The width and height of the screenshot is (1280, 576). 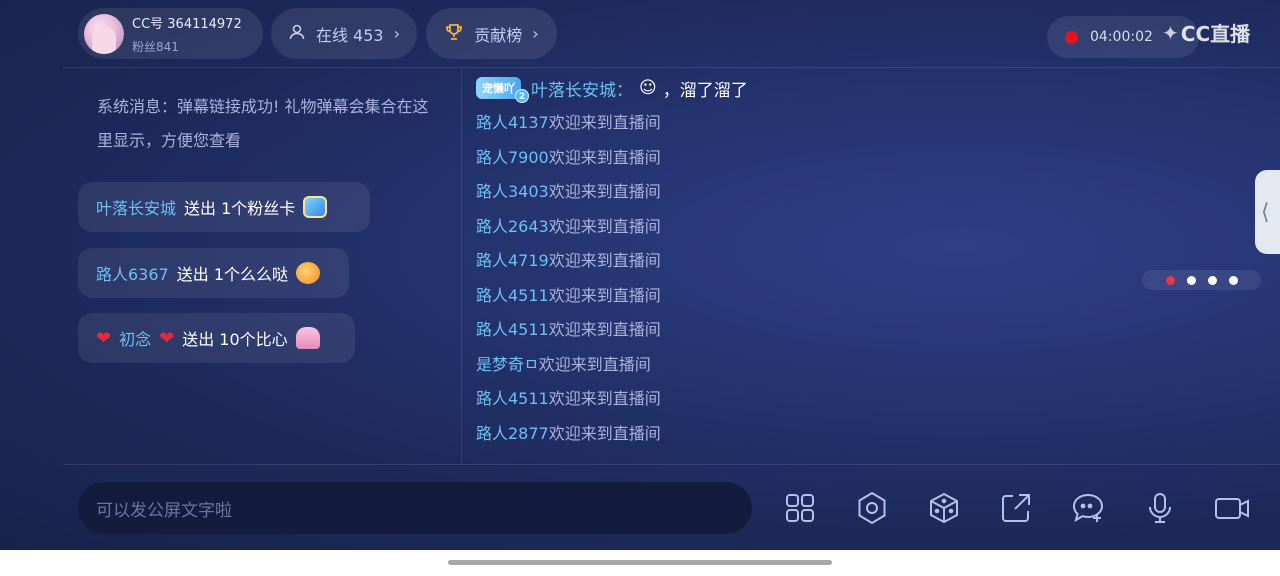 I want to click on timer-value: 04:00:02, so click(x=1121, y=37).